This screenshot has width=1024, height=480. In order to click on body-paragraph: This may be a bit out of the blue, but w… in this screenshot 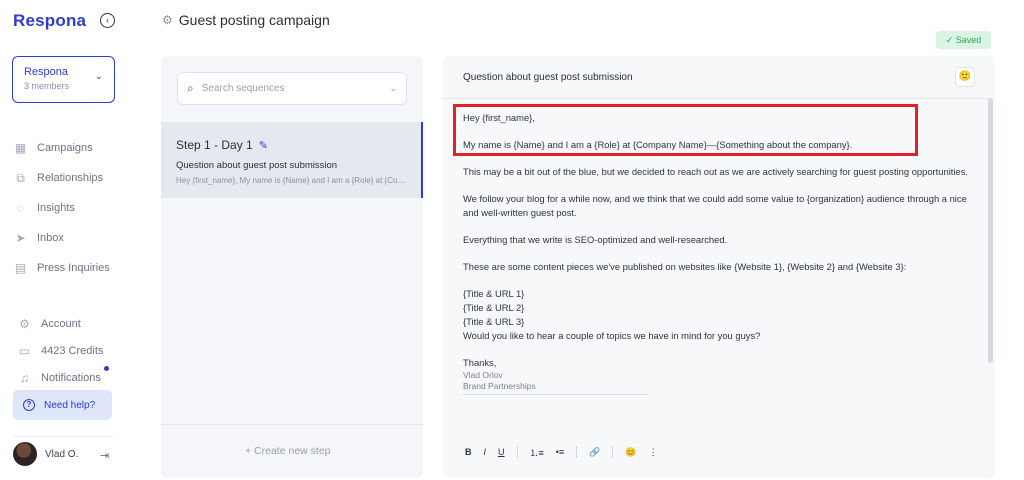, I will do `click(715, 171)`.